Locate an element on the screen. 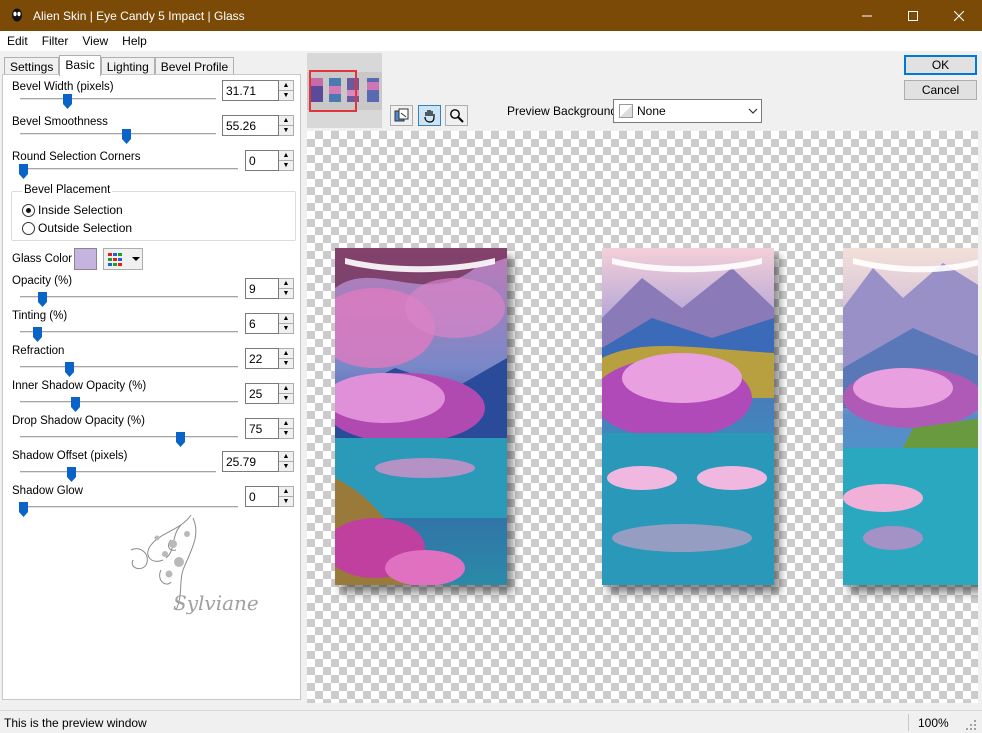 The height and width of the screenshot is (733, 982). opacity-slider-thumb is located at coordinates (42, 299).